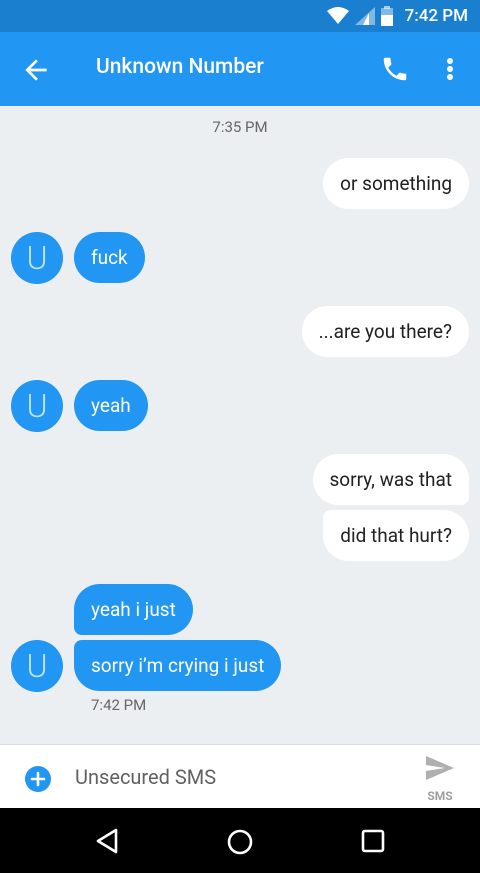  I want to click on signal-icon, so click(364, 16).